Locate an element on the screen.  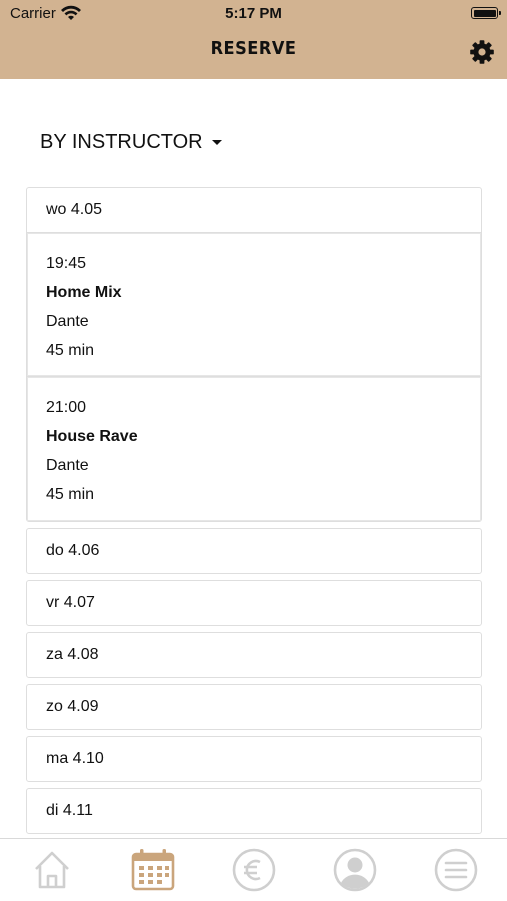
day-label: wo 4.05 is located at coordinates (74, 209).